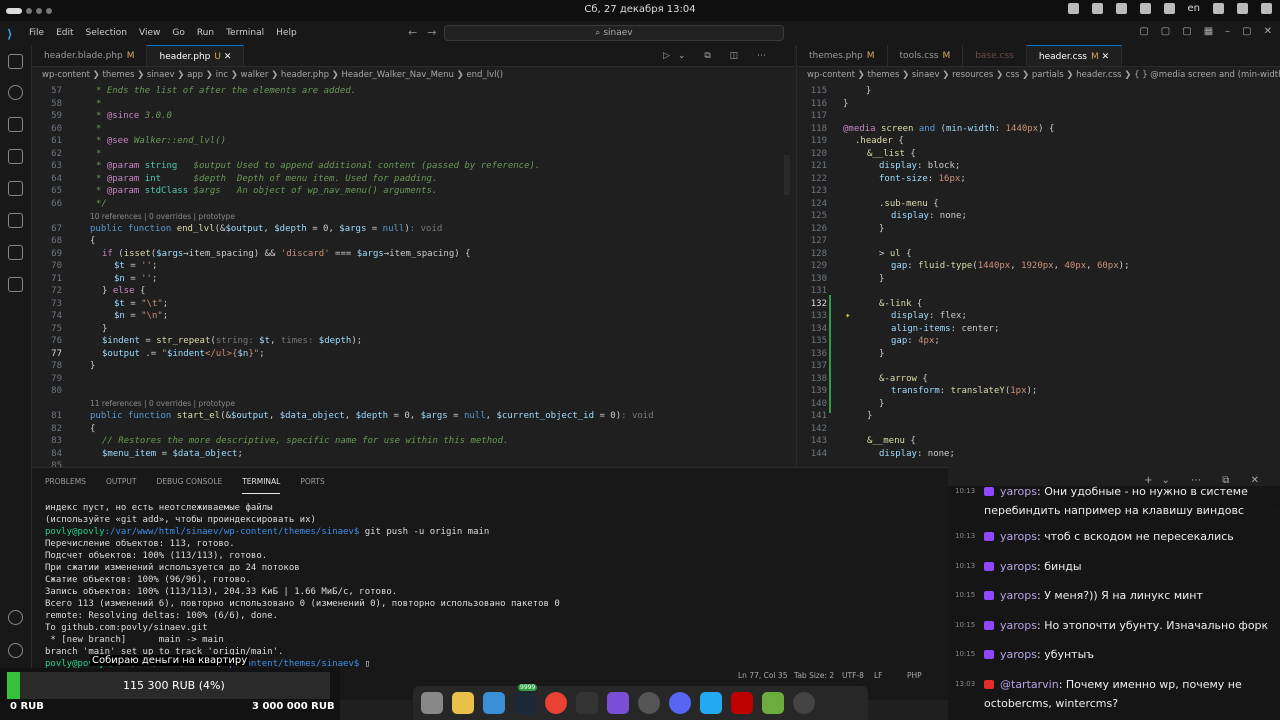 This screenshot has height=720, width=1280. Describe the element at coordinates (587, 703) in the screenshot. I see `terminal-icon` at that location.